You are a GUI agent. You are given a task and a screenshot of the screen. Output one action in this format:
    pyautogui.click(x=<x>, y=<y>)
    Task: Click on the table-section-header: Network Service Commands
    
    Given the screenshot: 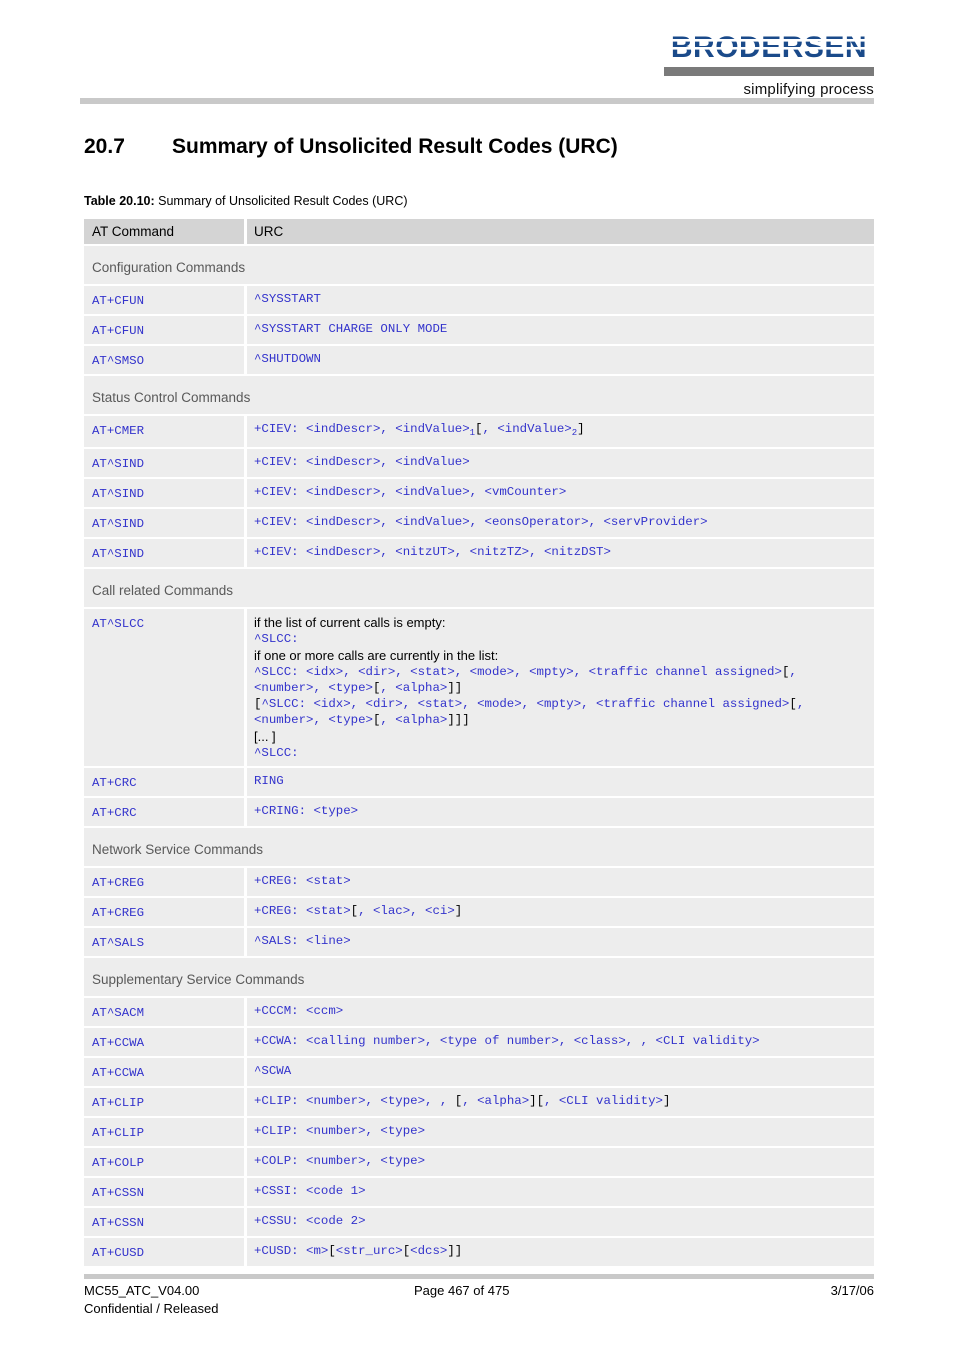 What is the action you would take?
    pyautogui.click(x=479, y=847)
    